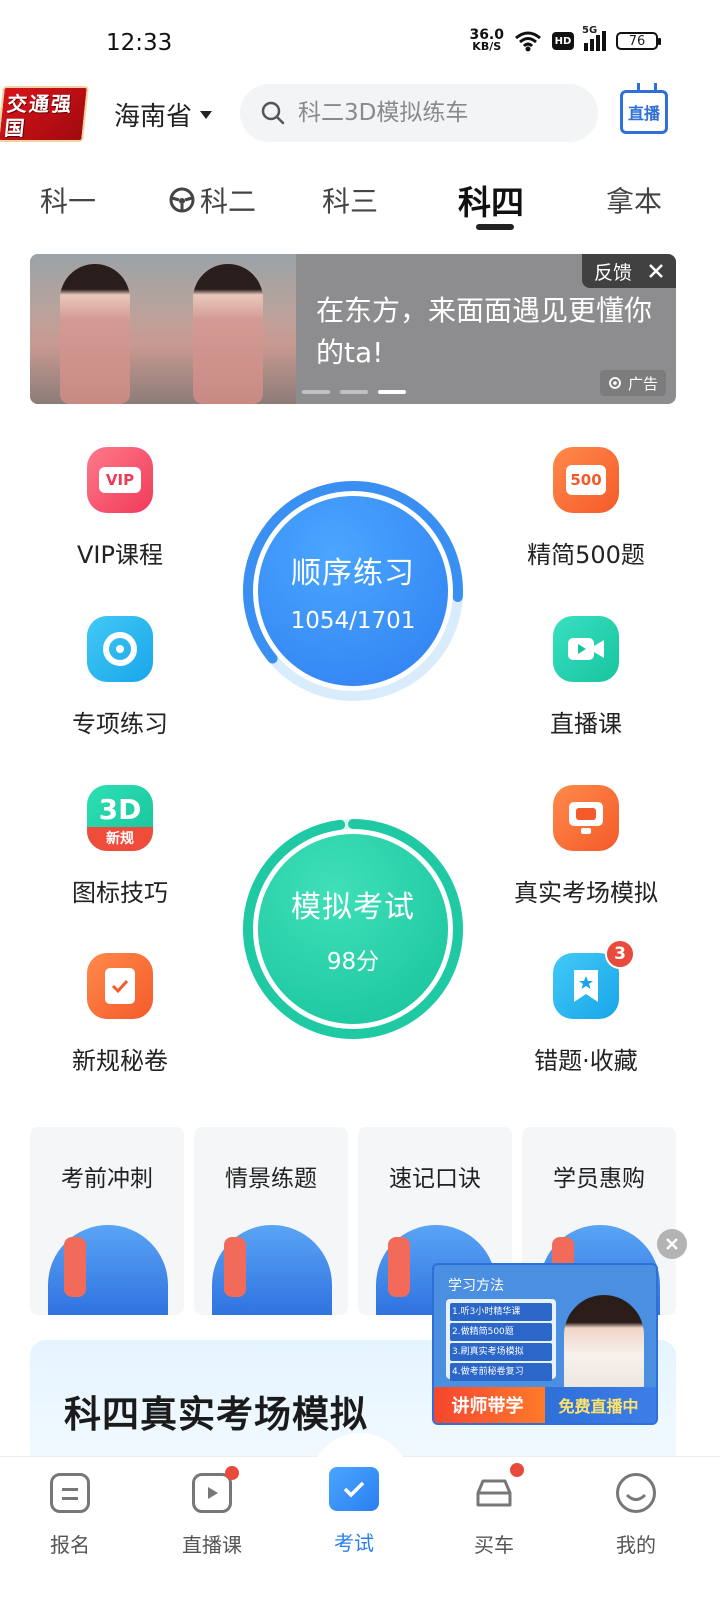 Image resolution: width=720 pixels, height=1600 pixels. I want to click on nav-signup: 报名, so click(70, 1515).